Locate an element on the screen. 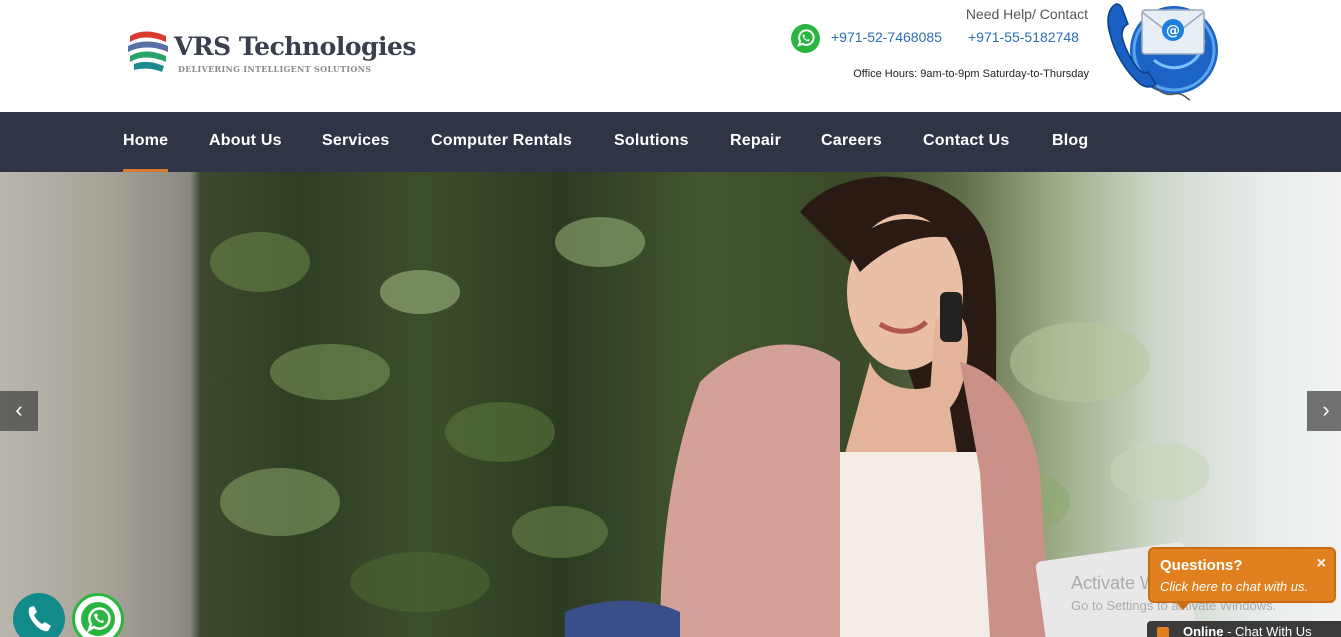 This screenshot has width=1341, height=637. floating-whatsapp-button is located at coordinates (98, 615).